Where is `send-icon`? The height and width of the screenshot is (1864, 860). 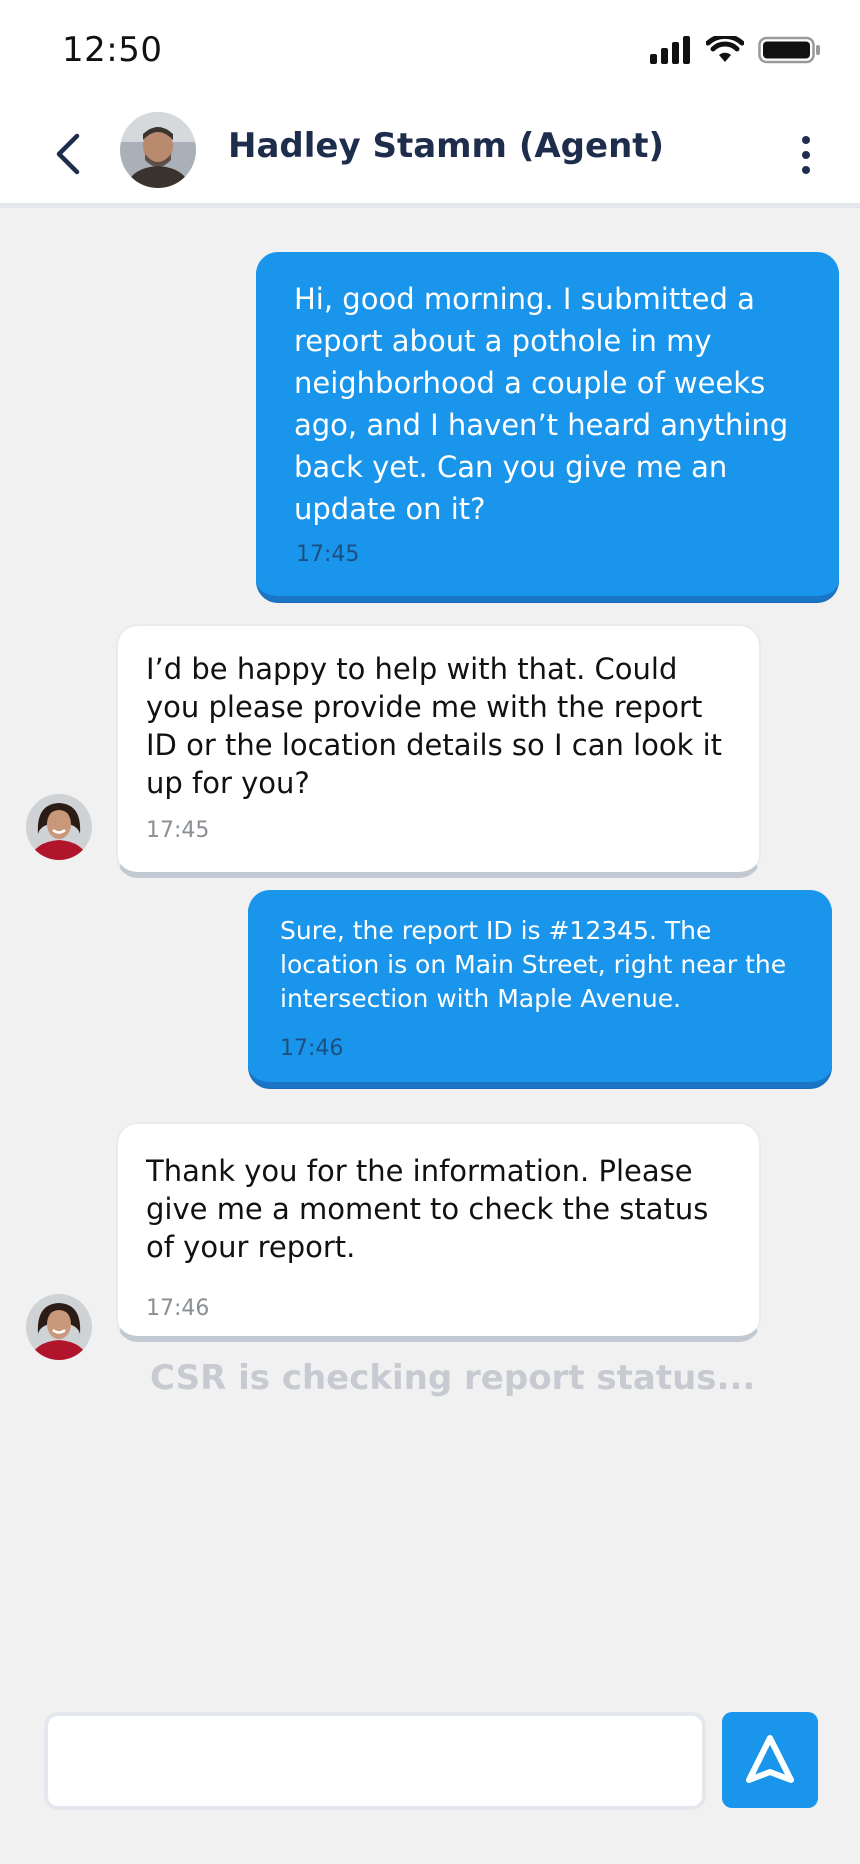 send-icon is located at coordinates (770, 1759).